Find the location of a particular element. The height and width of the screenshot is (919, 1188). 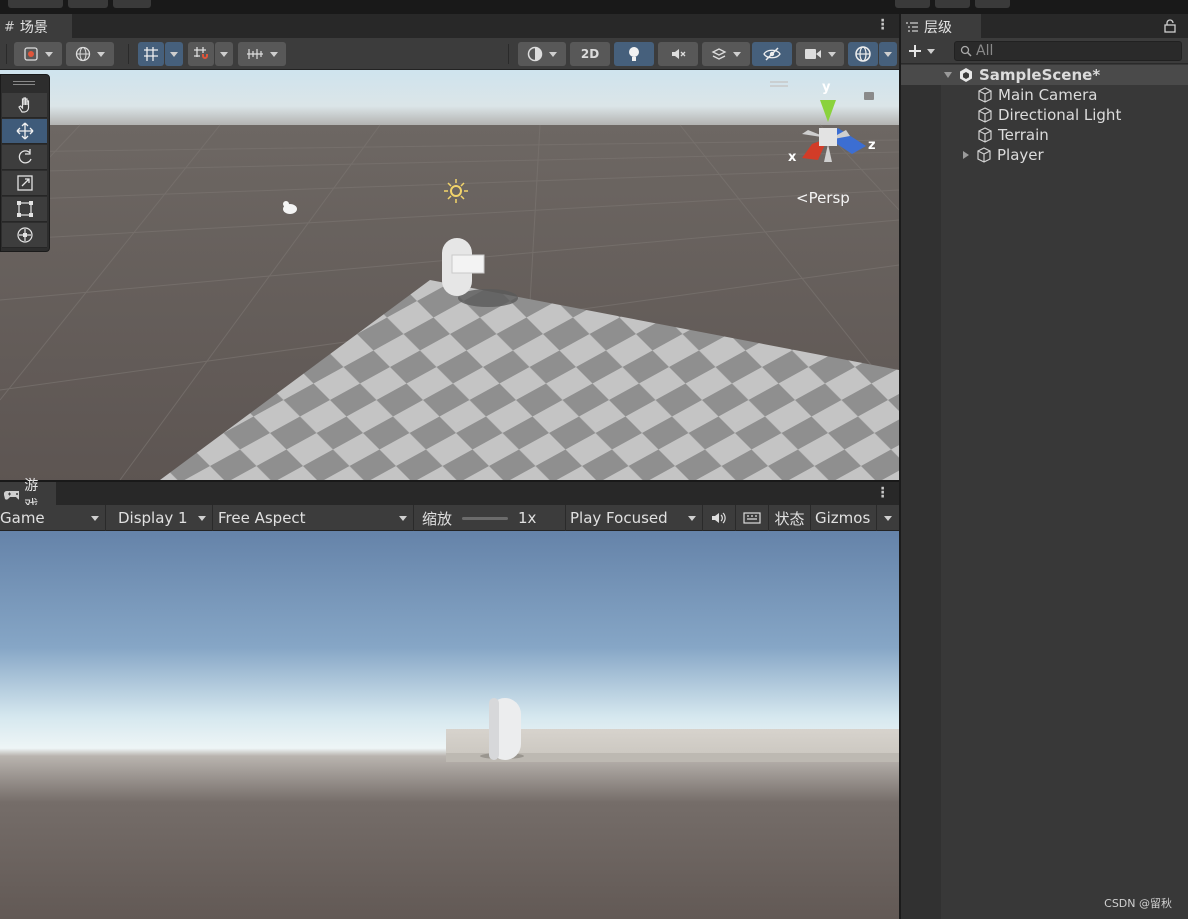

transform-tool-button is located at coordinates (24, 235).